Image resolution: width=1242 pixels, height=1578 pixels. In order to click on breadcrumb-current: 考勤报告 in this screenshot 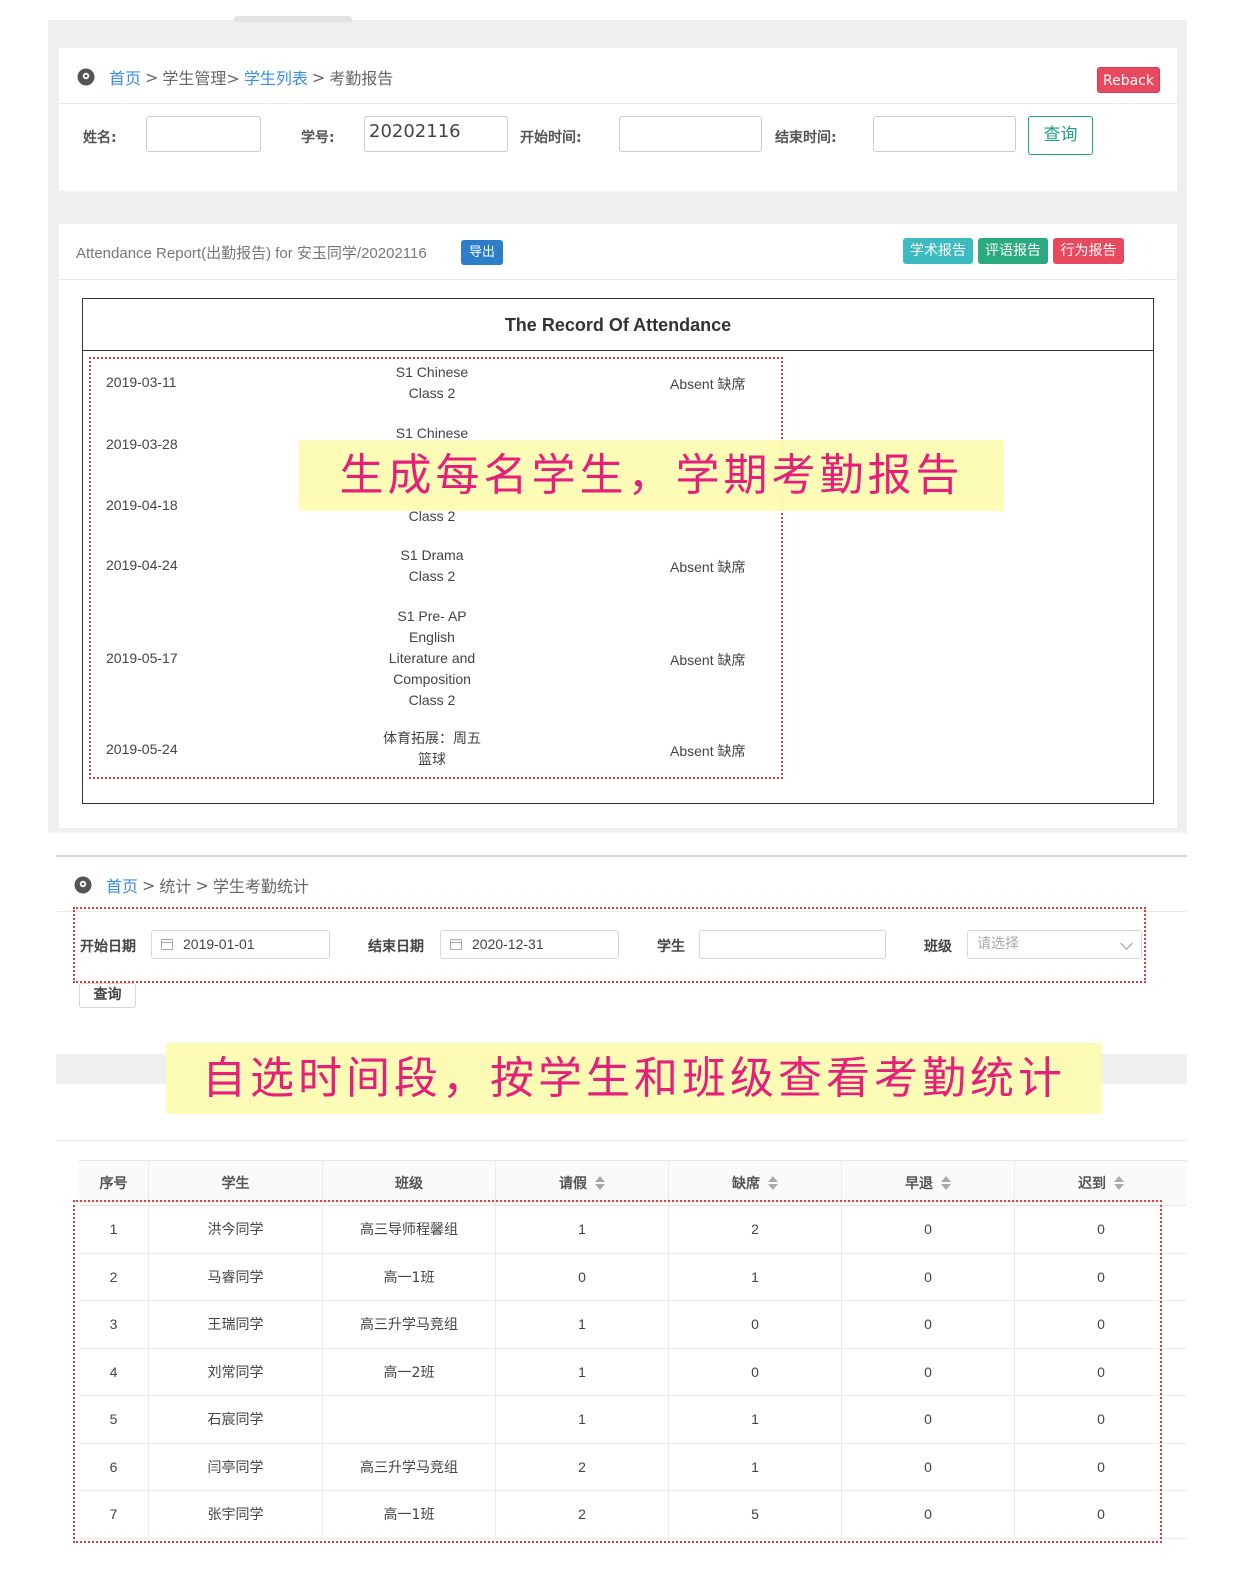, I will do `click(361, 78)`.